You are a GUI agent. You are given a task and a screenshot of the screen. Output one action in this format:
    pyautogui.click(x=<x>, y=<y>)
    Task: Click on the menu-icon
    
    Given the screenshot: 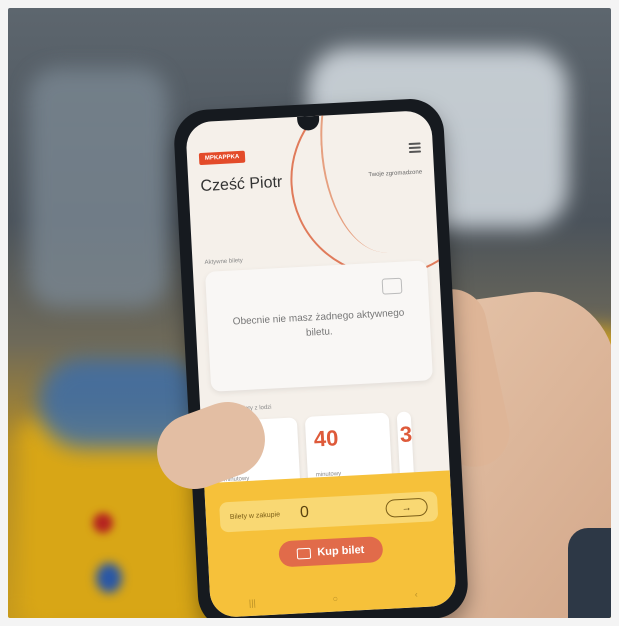 What is the action you would take?
    pyautogui.click(x=415, y=148)
    